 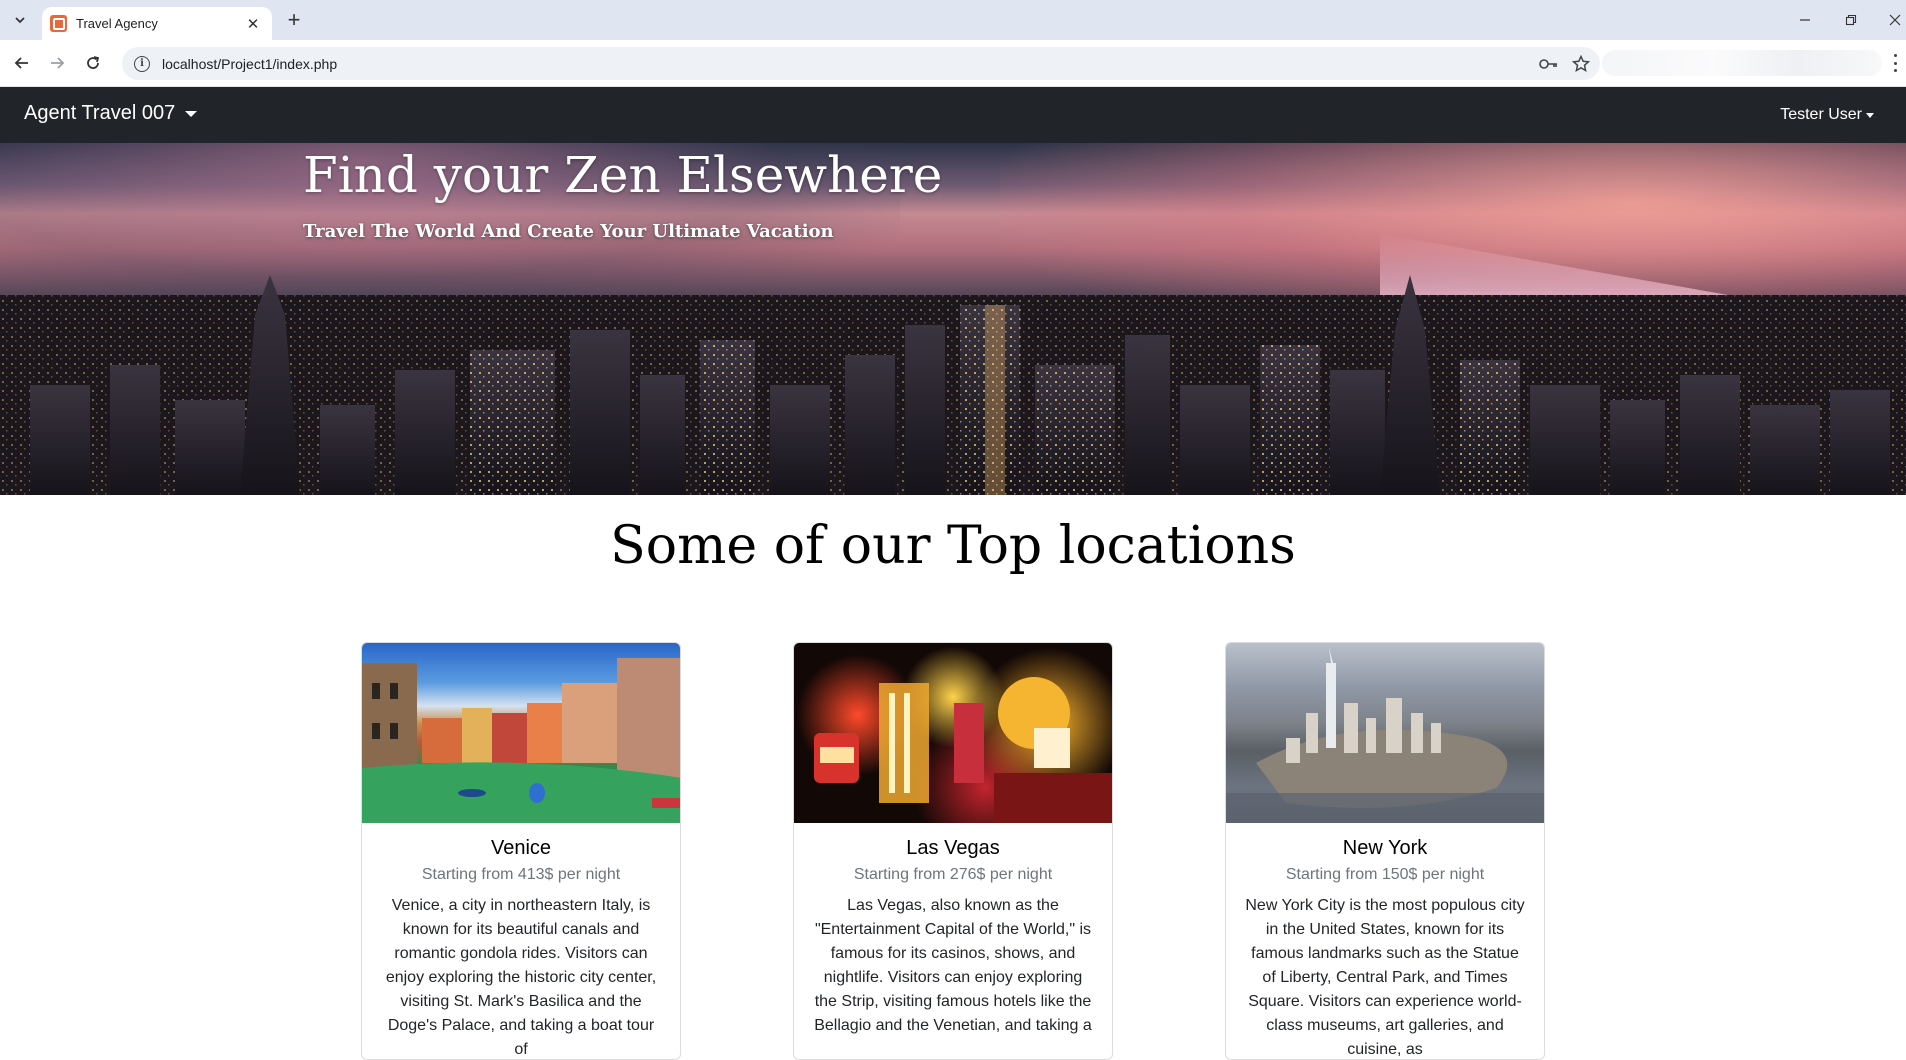 What do you see at coordinates (521, 733) in the screenshot?
I see `venice-image` at bounding box center [521, 733].